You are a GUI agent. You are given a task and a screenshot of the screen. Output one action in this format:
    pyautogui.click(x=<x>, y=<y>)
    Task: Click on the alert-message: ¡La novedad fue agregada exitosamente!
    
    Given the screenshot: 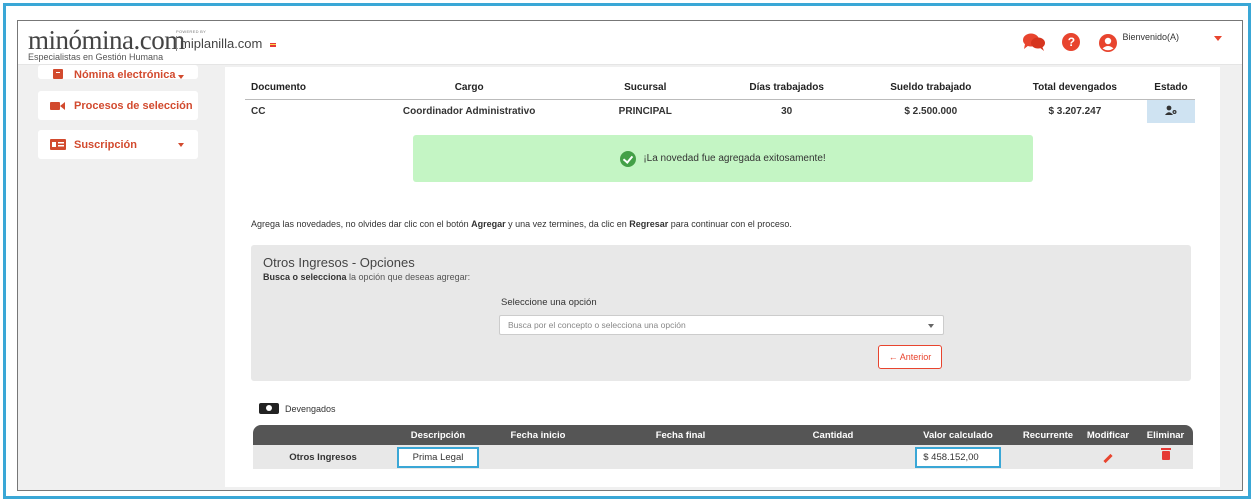 What is the action you would take?
    pyautogui.click(x=734, y=158)
    